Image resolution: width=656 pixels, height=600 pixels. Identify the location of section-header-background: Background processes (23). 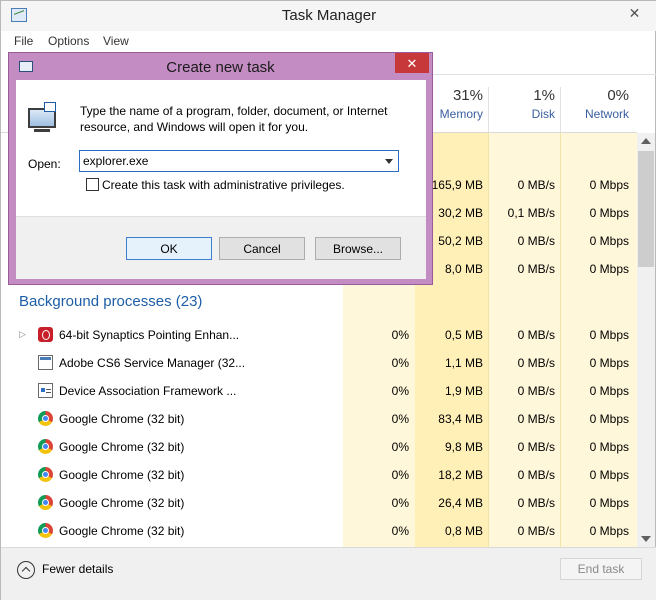
(319, 307).